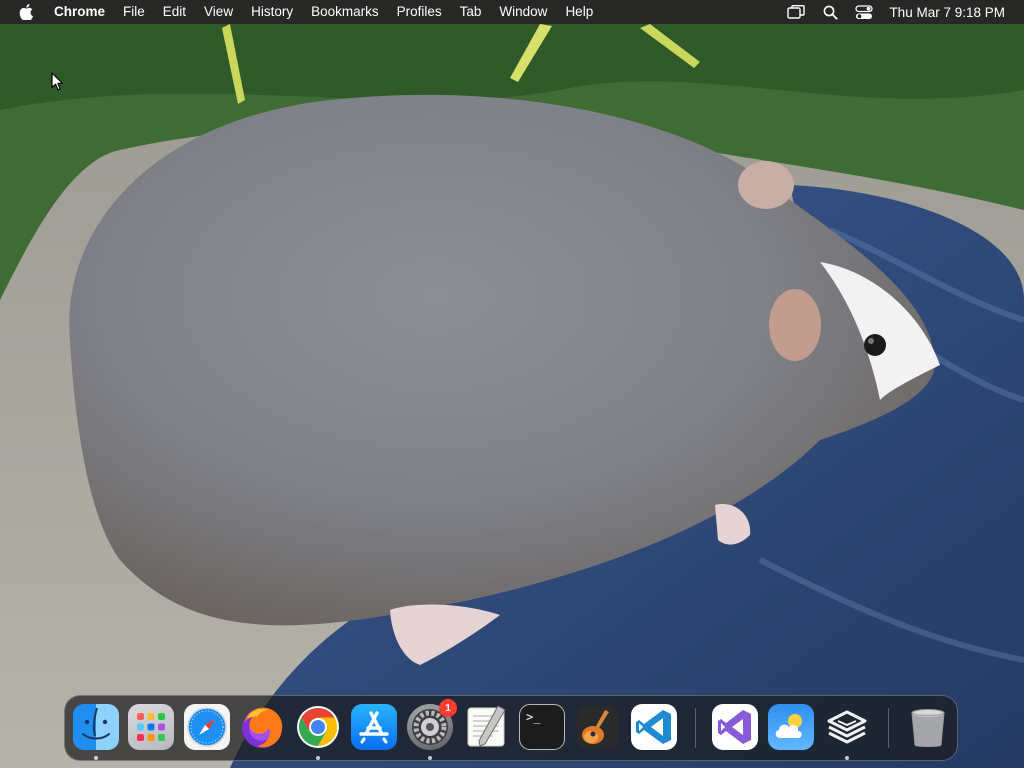 Image resolution: width=1024 pixels, height=768 pixels. What do you see at coordinates (533, 717) in the screenshot?
I see `terminal-icon: >_` at bounding box center [533, 717].